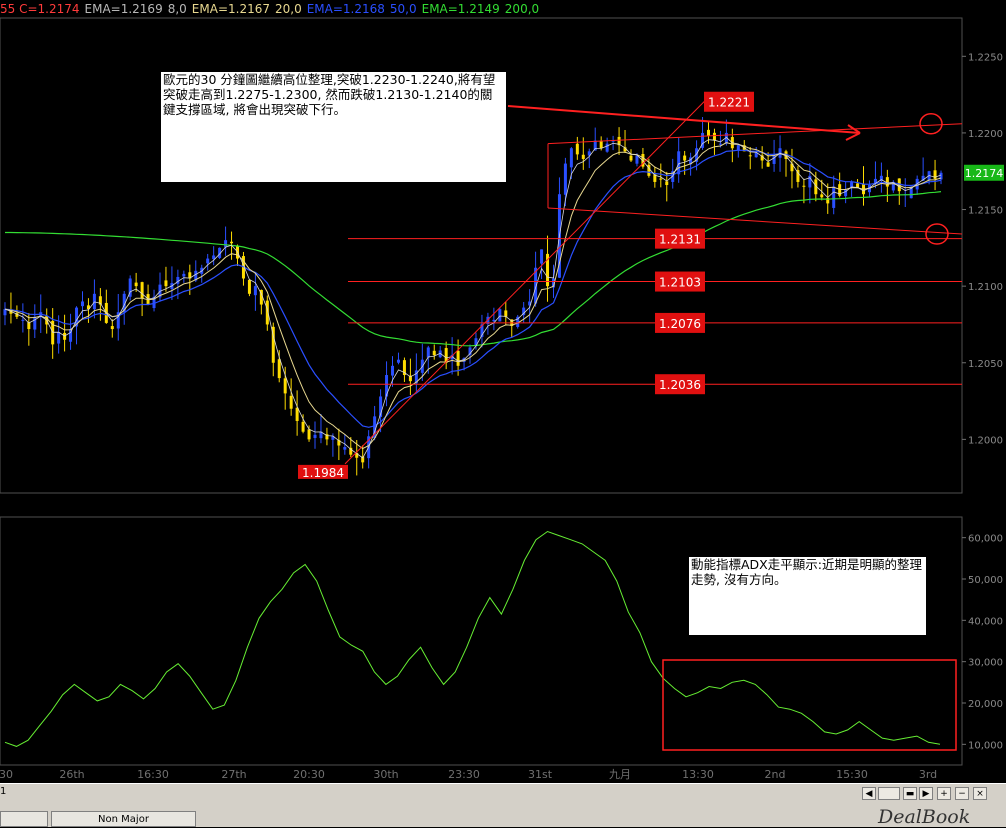  Describe the element at coordinates (385, 774) in the screenshot. I see `time-tick-label: 30th` at that location.